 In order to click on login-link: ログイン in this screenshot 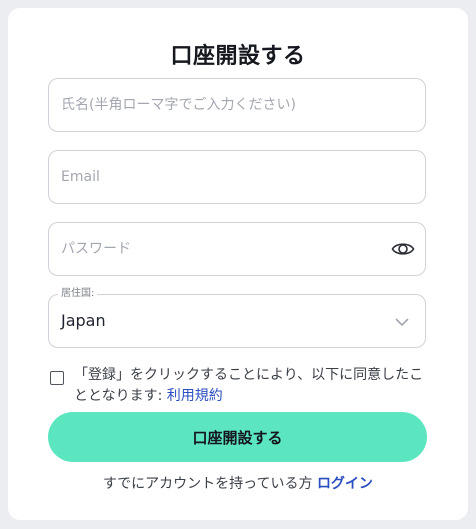, I will do `click(345, 484)`.